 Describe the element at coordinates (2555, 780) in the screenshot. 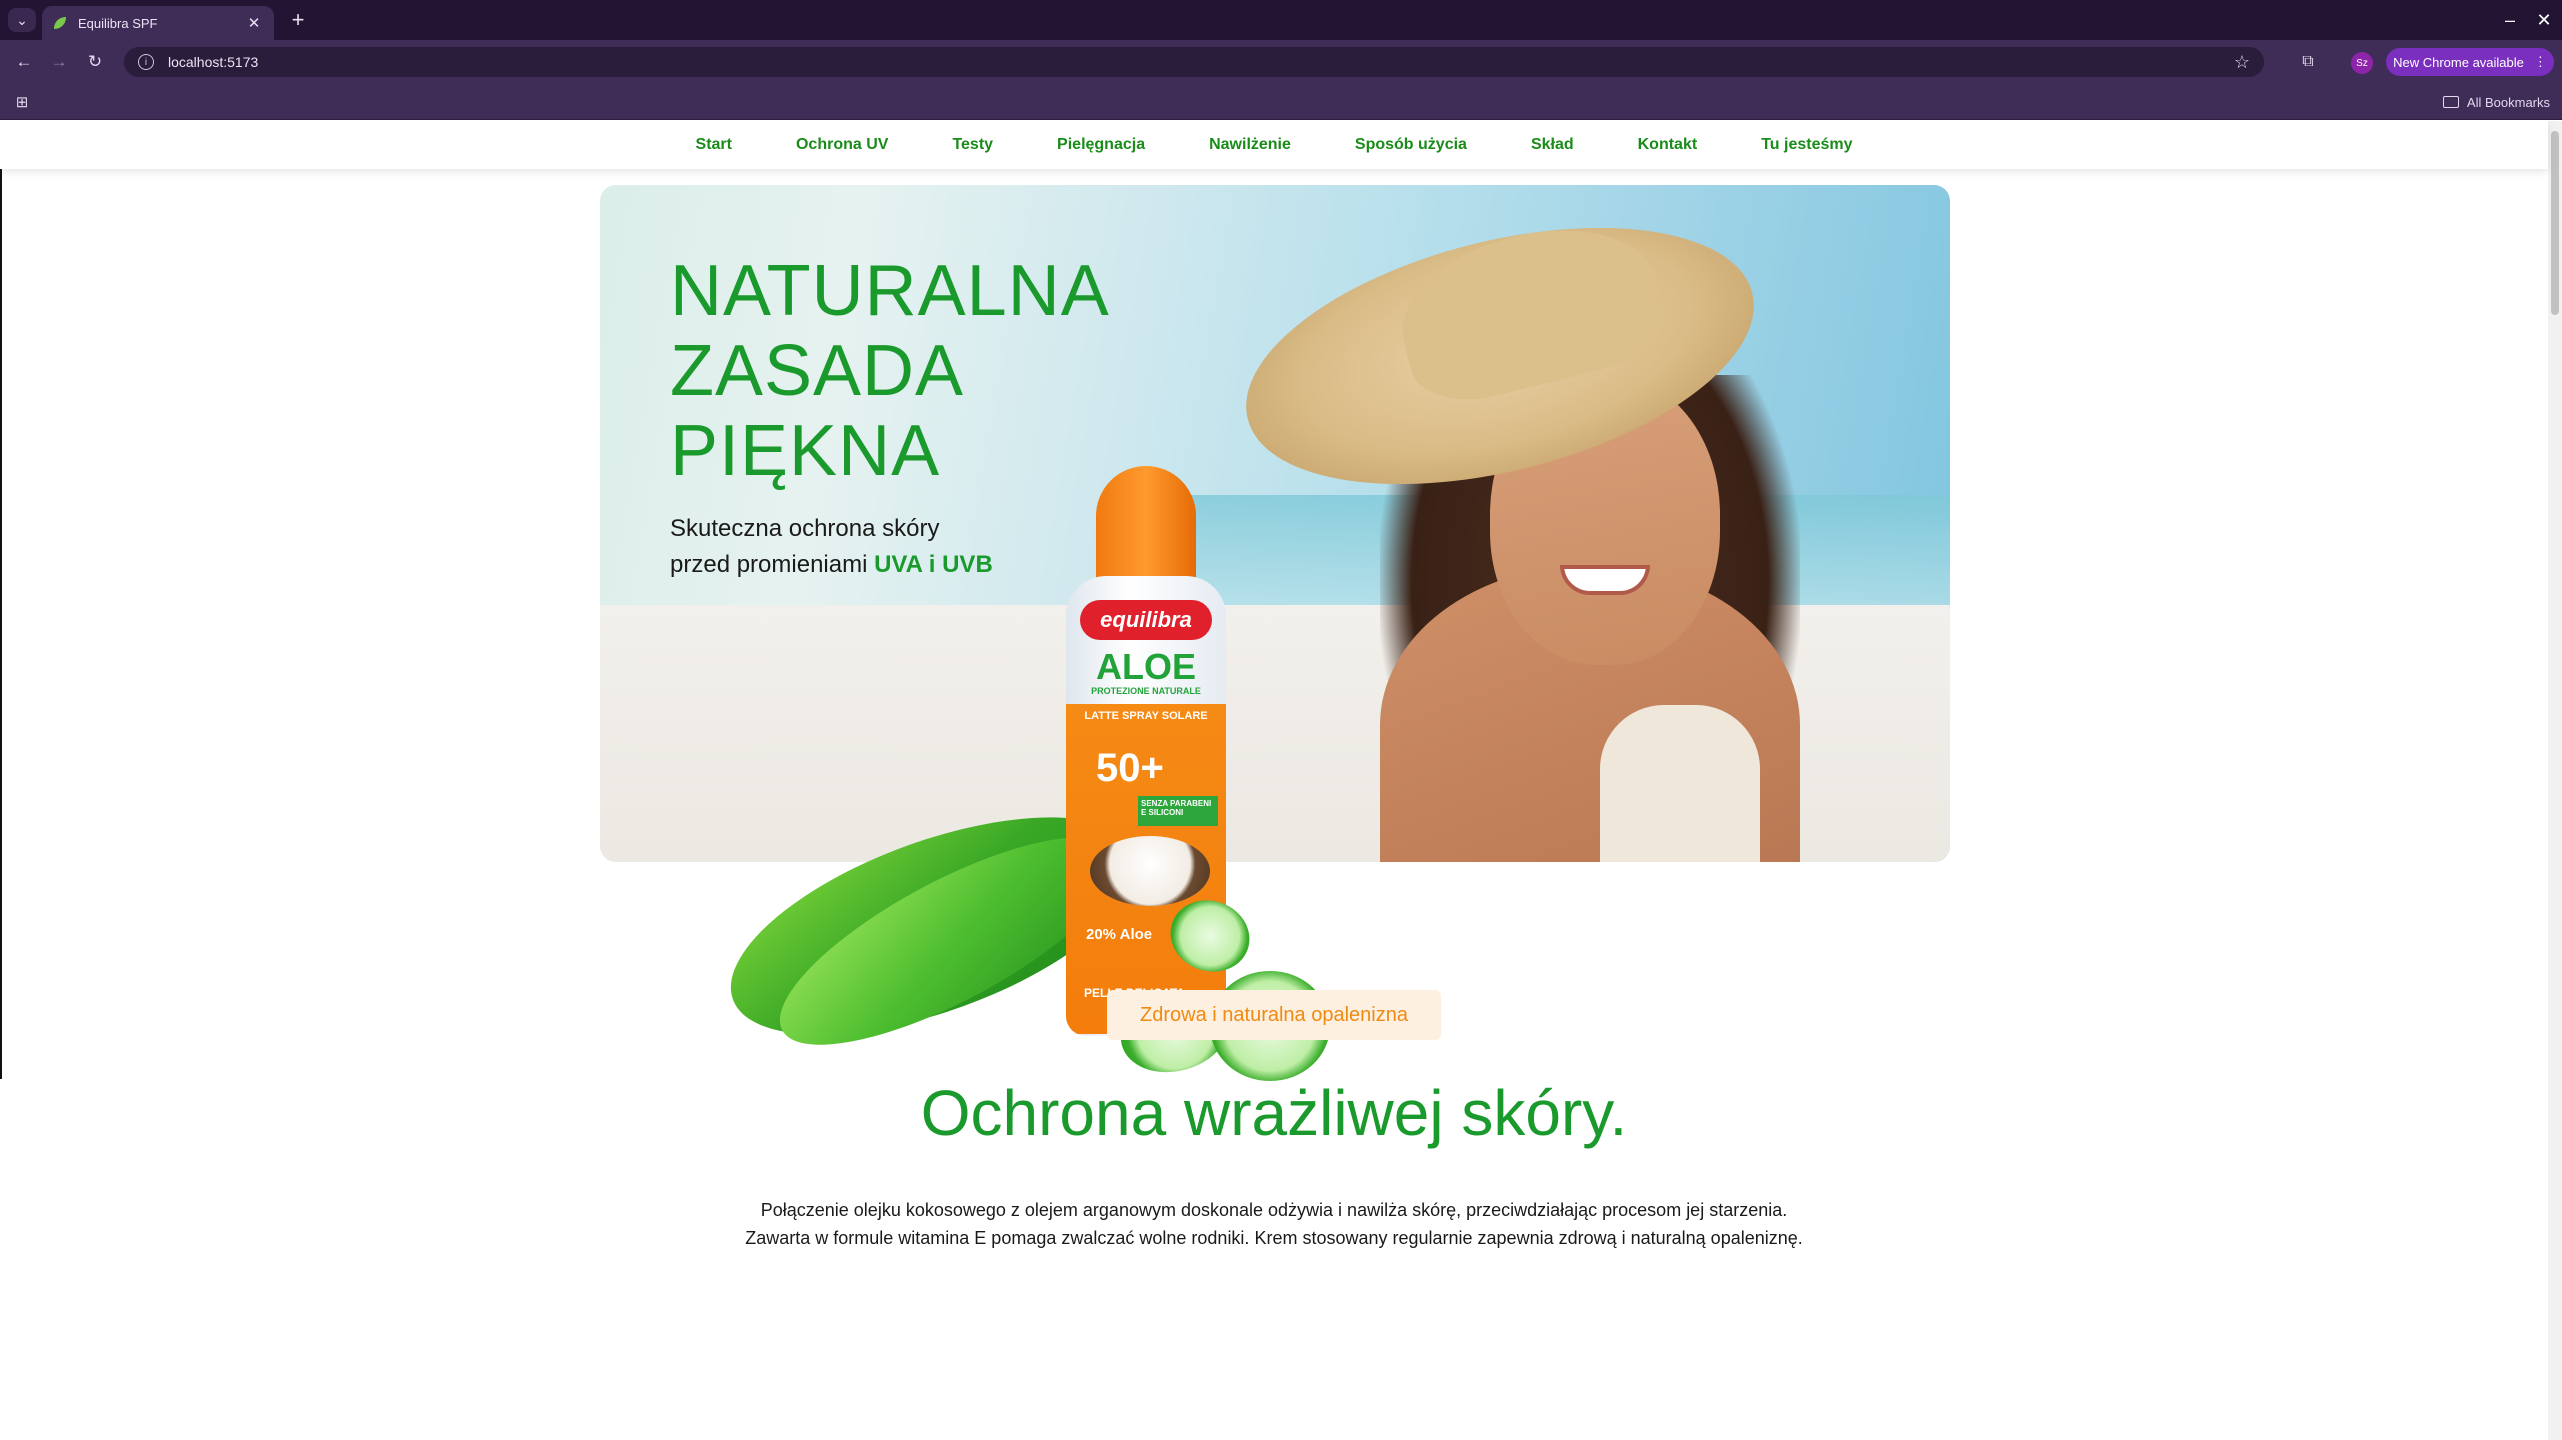

I see `page-scrollbar` at that location.